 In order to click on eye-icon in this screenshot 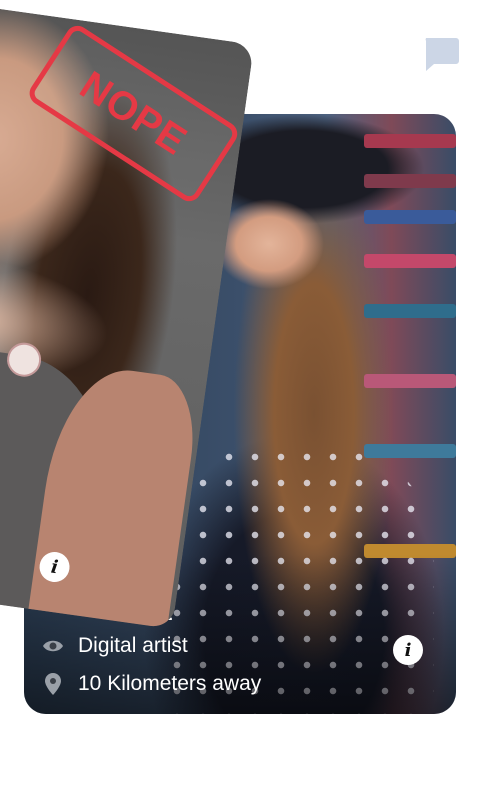, I will do `click(53, 646)`.